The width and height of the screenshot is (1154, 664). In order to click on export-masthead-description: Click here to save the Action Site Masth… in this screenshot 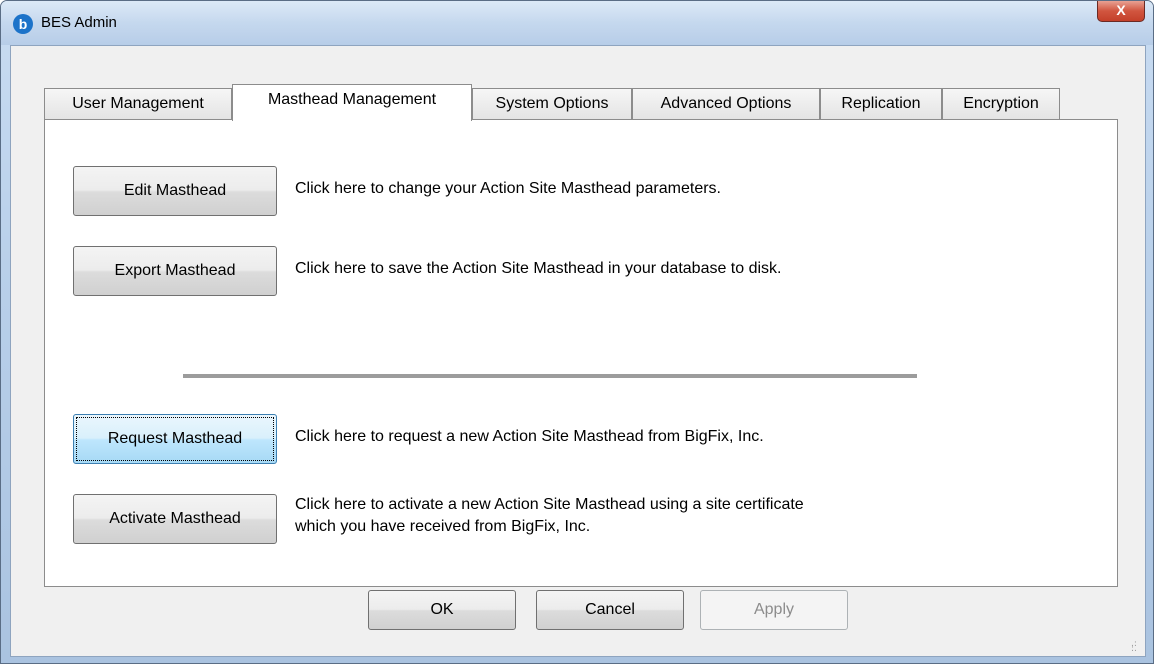, I will do `click(538, 268)`.